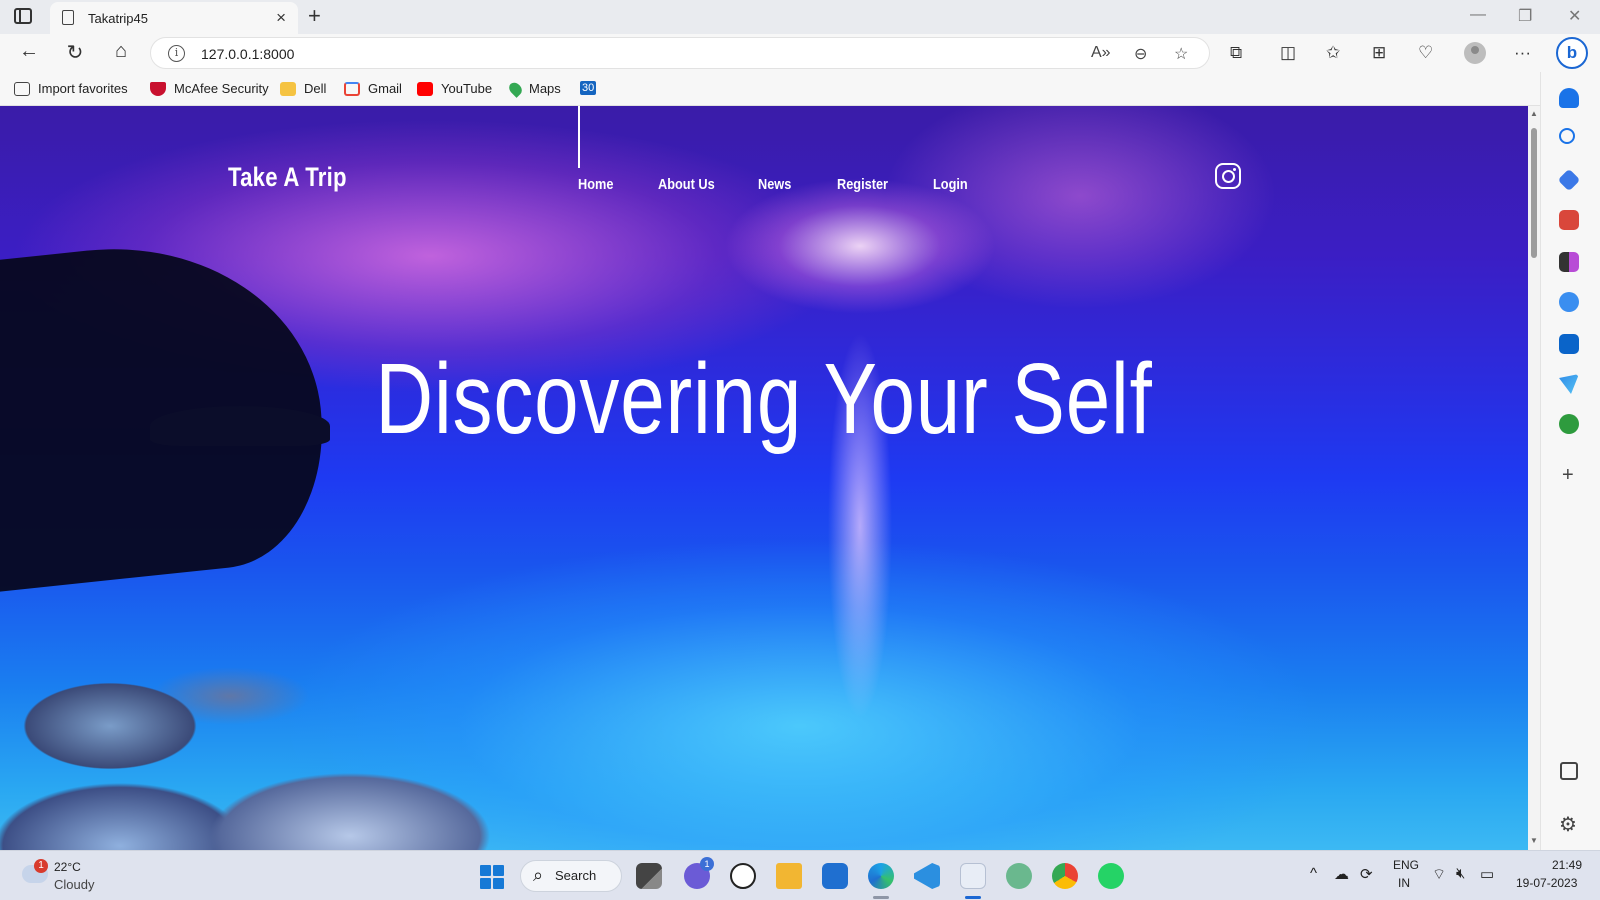 The image size is (1600, 900). What do you see at coordinates (1487, 874) in the screenshot?
I see `battery-icon: ▭` at bounding box center [1487, 874].